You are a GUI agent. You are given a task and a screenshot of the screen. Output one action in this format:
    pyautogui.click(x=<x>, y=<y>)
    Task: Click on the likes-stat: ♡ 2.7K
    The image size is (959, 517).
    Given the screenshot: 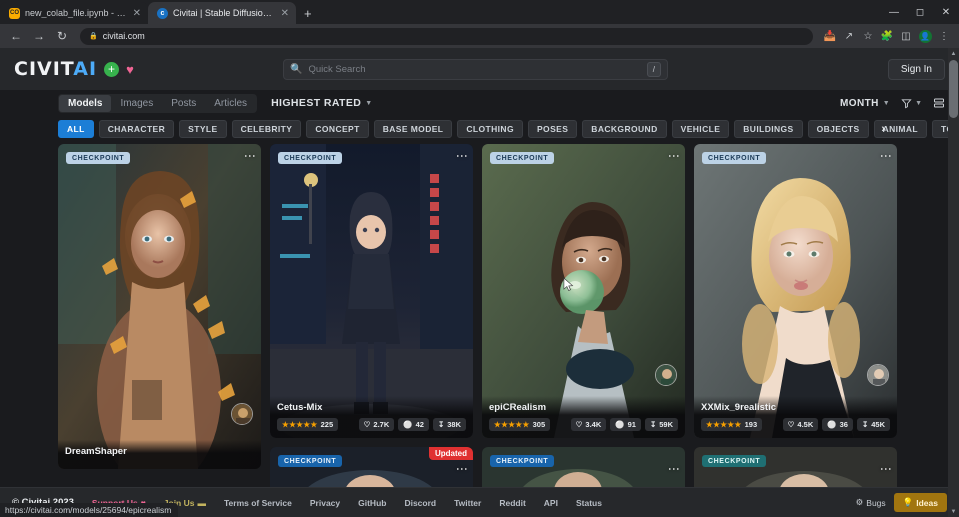 What is the action you would take?
    pyautogui.click(x=376, y=424)
    